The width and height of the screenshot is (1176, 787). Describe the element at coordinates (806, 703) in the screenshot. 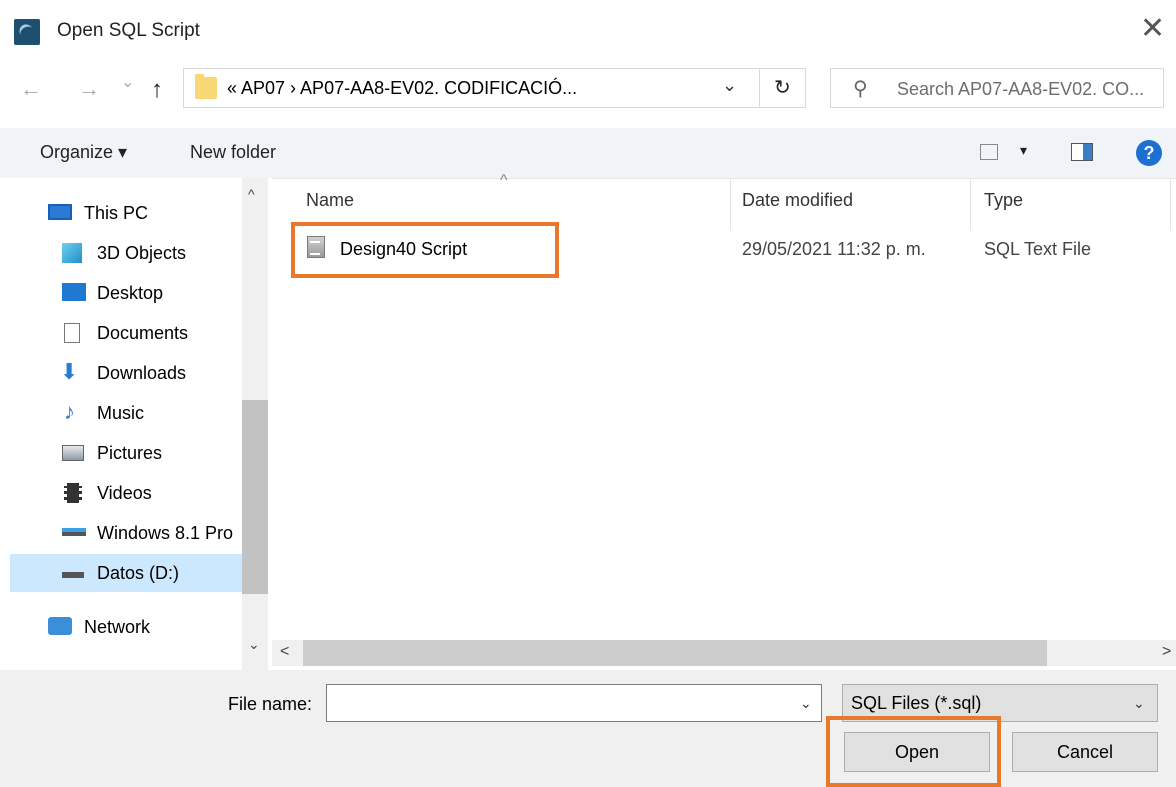

I see `file-name-dropdown-chevron-icon: ⌄` at that location.